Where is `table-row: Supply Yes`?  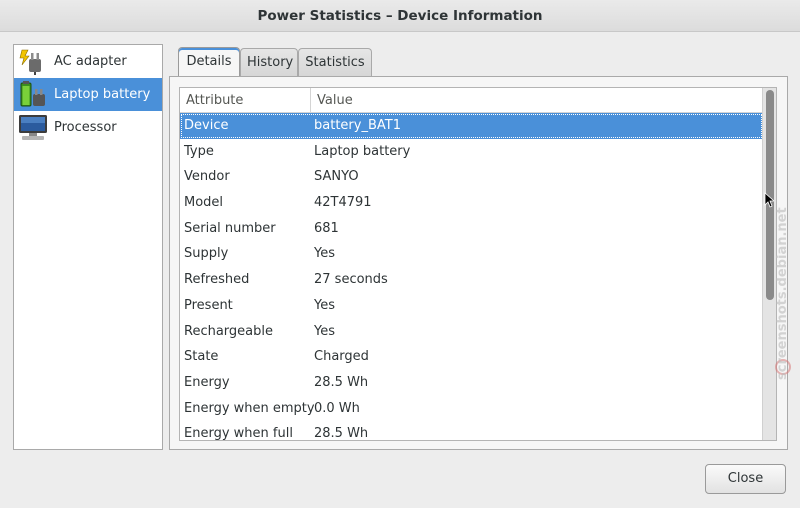 table-row: Supply Yes is located at coordinates (471, 254).